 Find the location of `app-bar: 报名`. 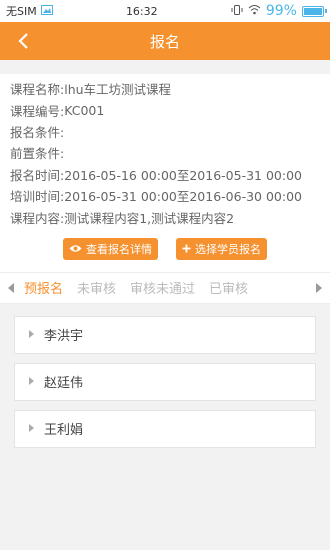

app-bar: 报名 is located at coordinates (165, 41).